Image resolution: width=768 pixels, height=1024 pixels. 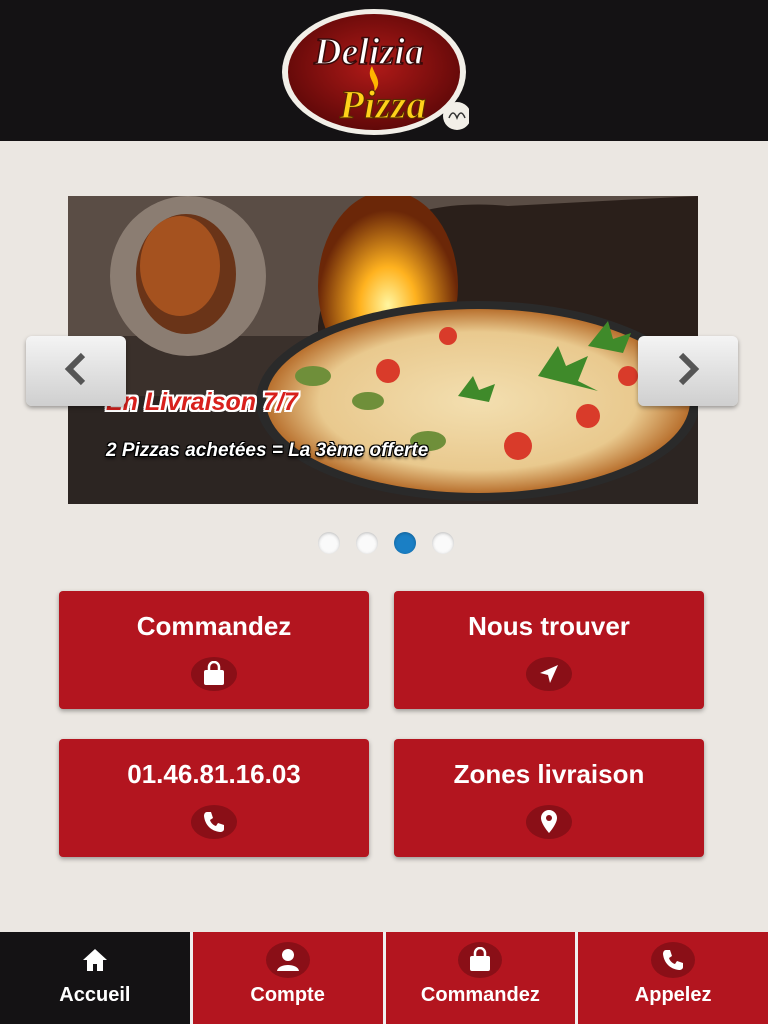 I want to click on slider-prev-button, so click(x=76, y=371).